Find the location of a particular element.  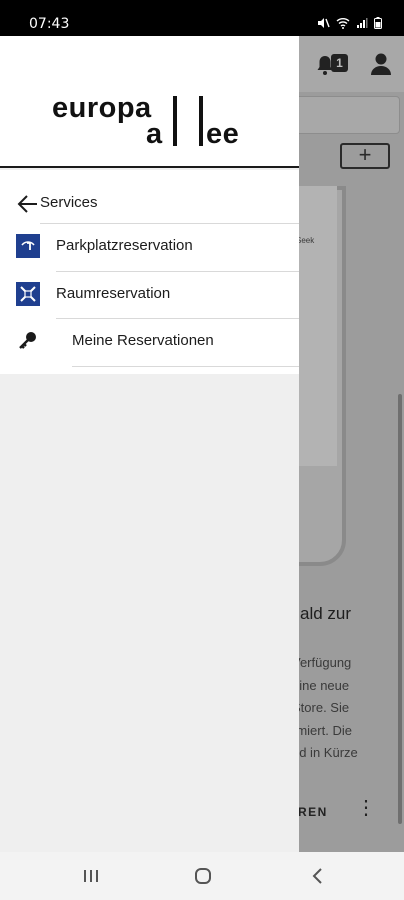

home-icon is located at coordinates (203, 876).